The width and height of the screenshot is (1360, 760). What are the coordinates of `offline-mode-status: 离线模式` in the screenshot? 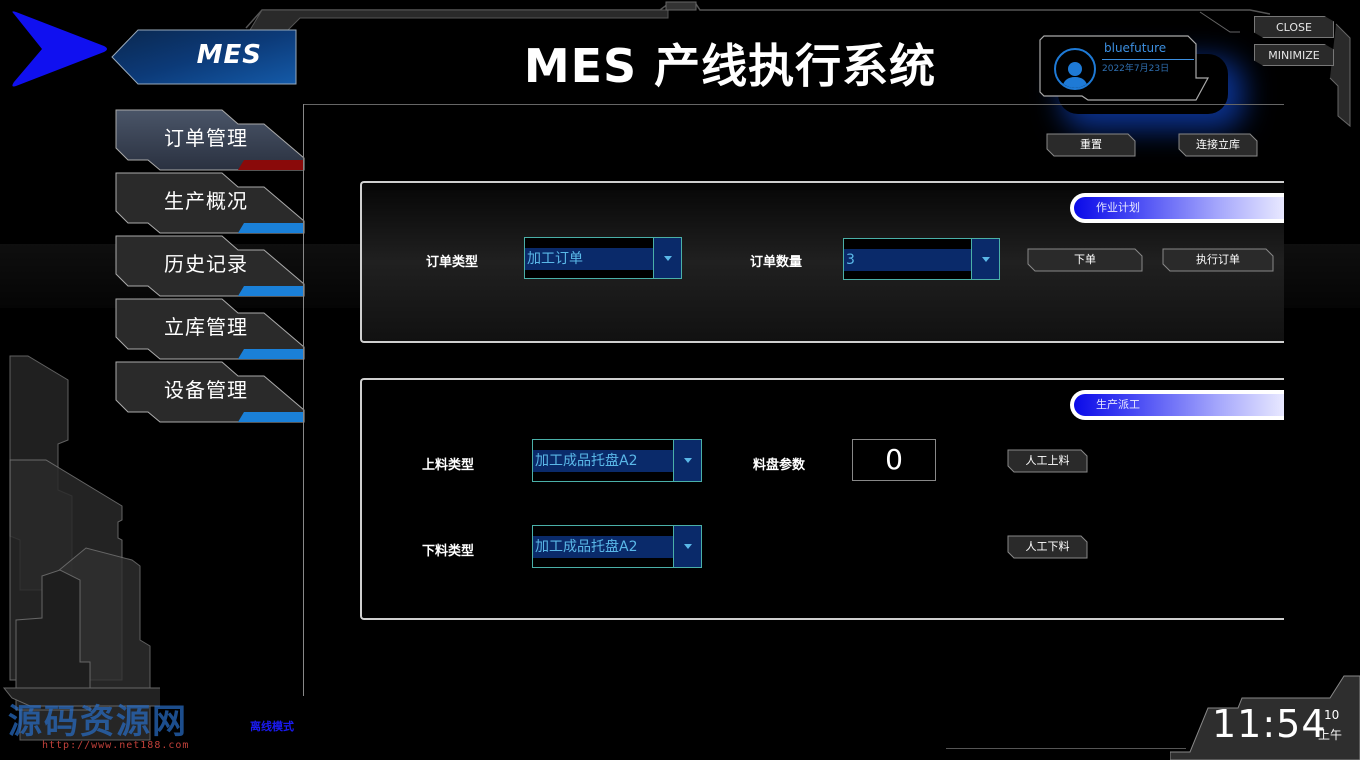 It's located at (272, 726).